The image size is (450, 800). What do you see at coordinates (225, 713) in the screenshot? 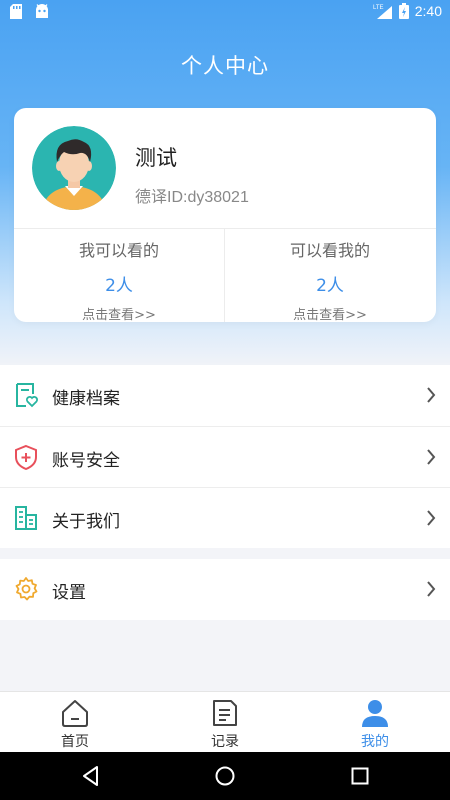
I see `record-icon` at bounding box center [225, 713].